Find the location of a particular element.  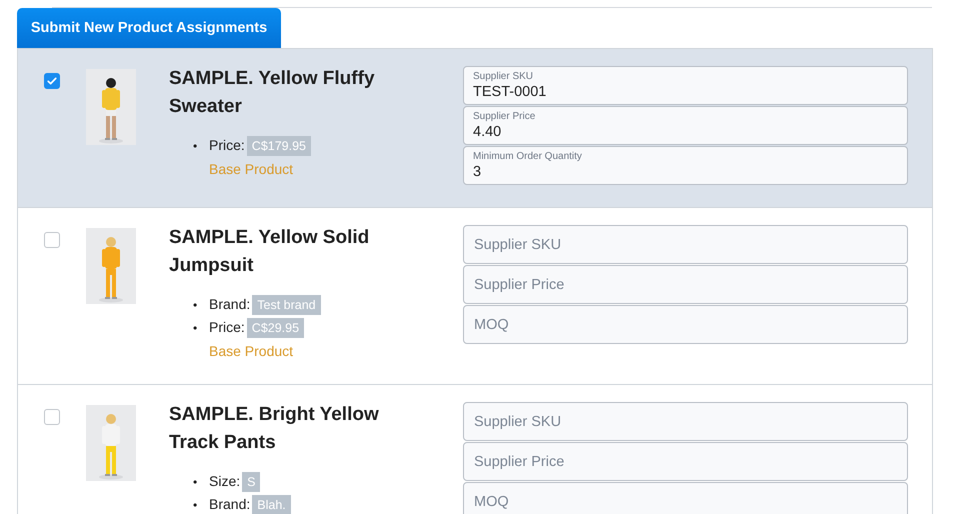

product-title: SAMPLE. Yellow Solid Jumpsuit is located at coordinates (269, 252).